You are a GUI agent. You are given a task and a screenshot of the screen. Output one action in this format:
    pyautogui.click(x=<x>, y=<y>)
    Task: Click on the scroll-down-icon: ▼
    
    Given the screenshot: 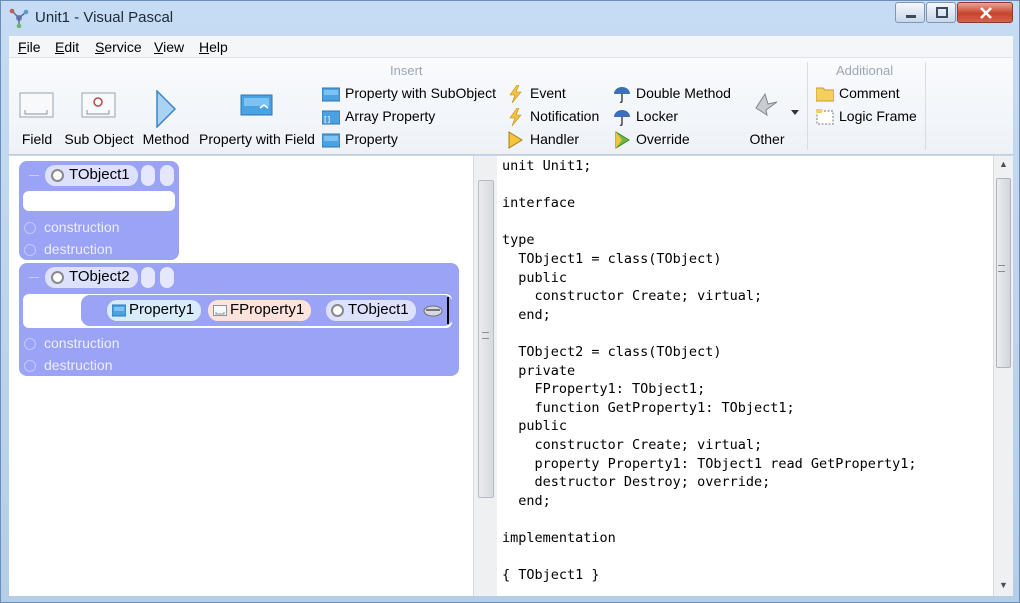 What is the action you would take?
    pyautogui.click(x=1003, y=585)
    